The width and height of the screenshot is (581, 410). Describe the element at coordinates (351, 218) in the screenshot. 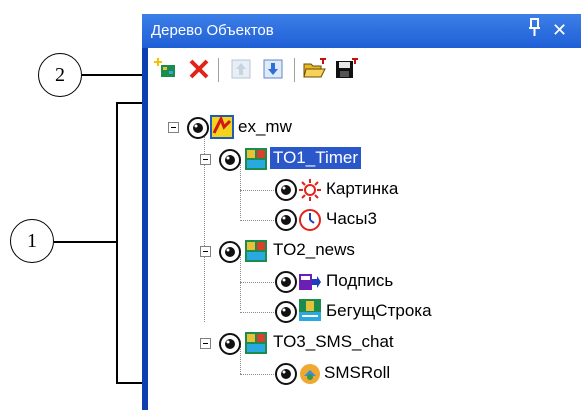

I see `tree-node-label: Часы3` at that location.